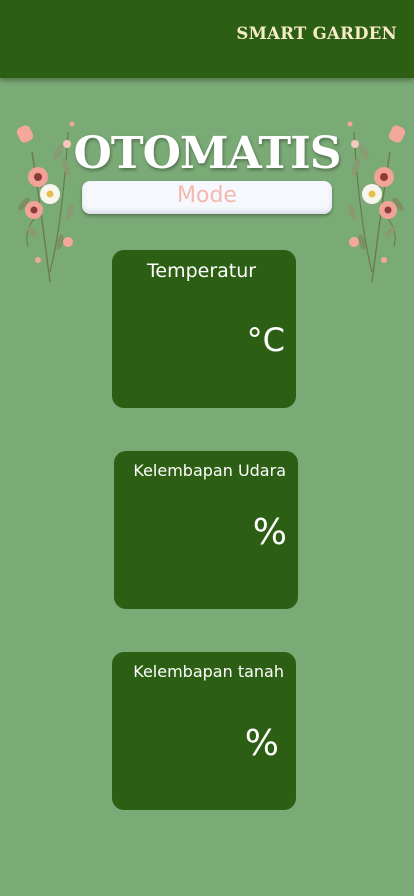 This screenshot has height=896, width=414. I want to click on air-humidity-unit: %, so click(269, 532).